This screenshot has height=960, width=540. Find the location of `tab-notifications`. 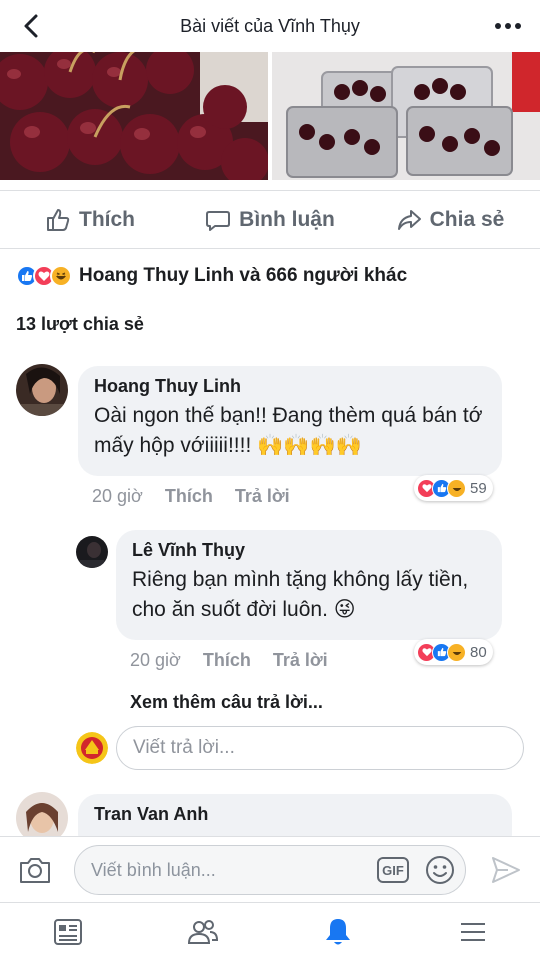

tab-notifications is located at coordinates (337, 931).